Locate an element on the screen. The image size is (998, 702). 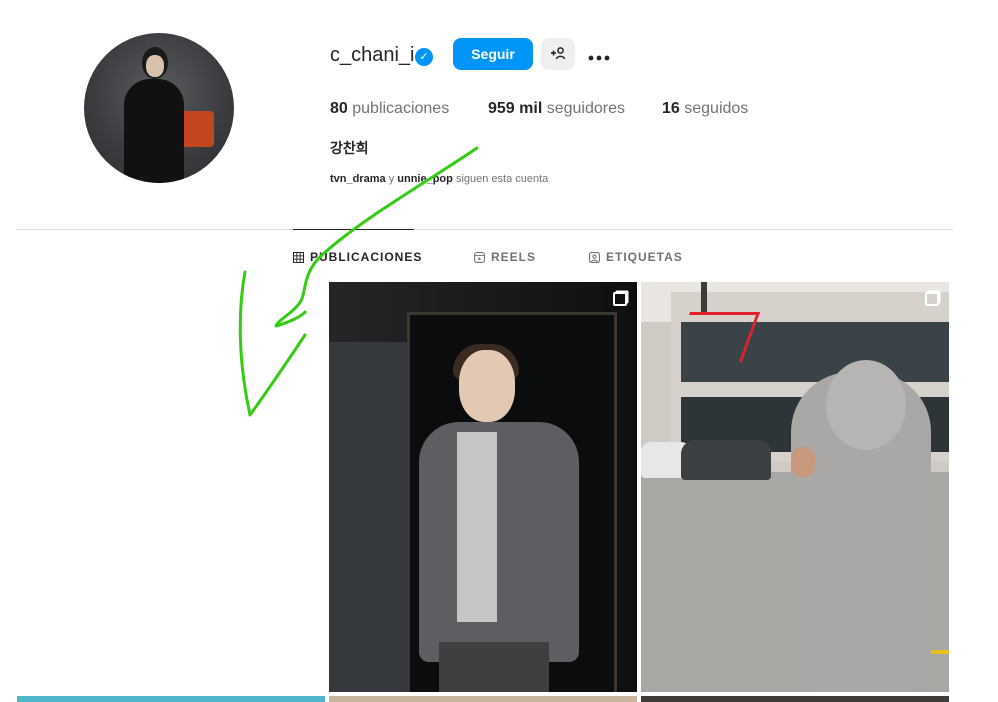
tab-label: ETIQUETAS is located at coordinates (644, 257).